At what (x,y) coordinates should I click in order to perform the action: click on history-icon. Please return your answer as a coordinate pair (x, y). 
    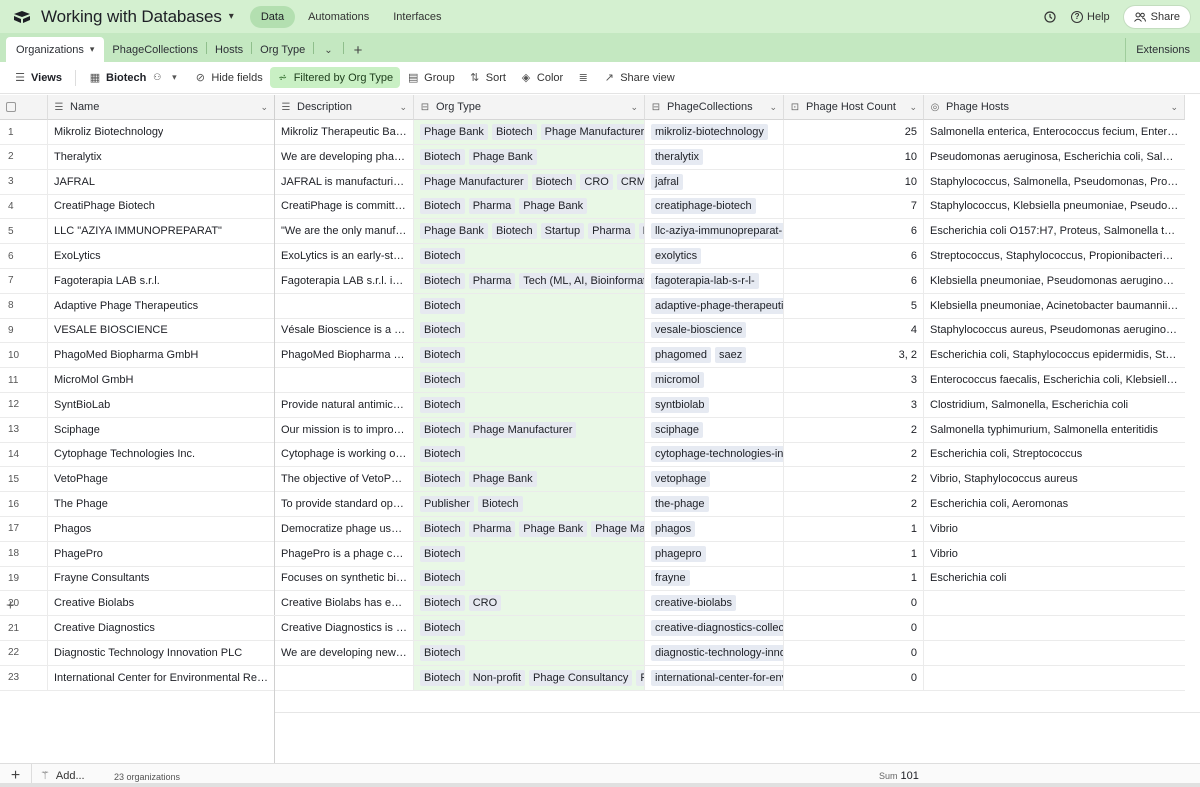
    Looking at the image, I should click on (1050, 17).